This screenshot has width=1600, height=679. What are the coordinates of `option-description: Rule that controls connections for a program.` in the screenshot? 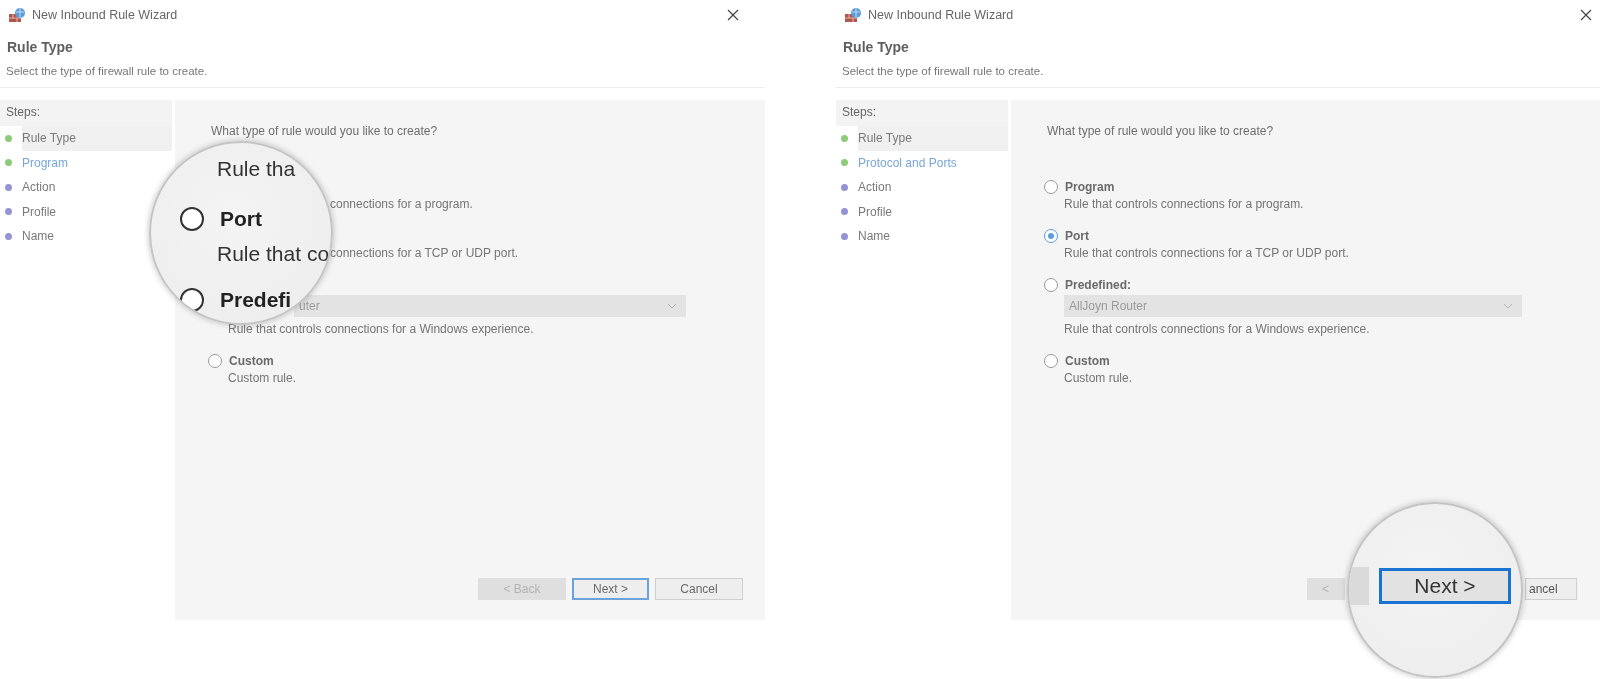 It's located at (1184, 204).